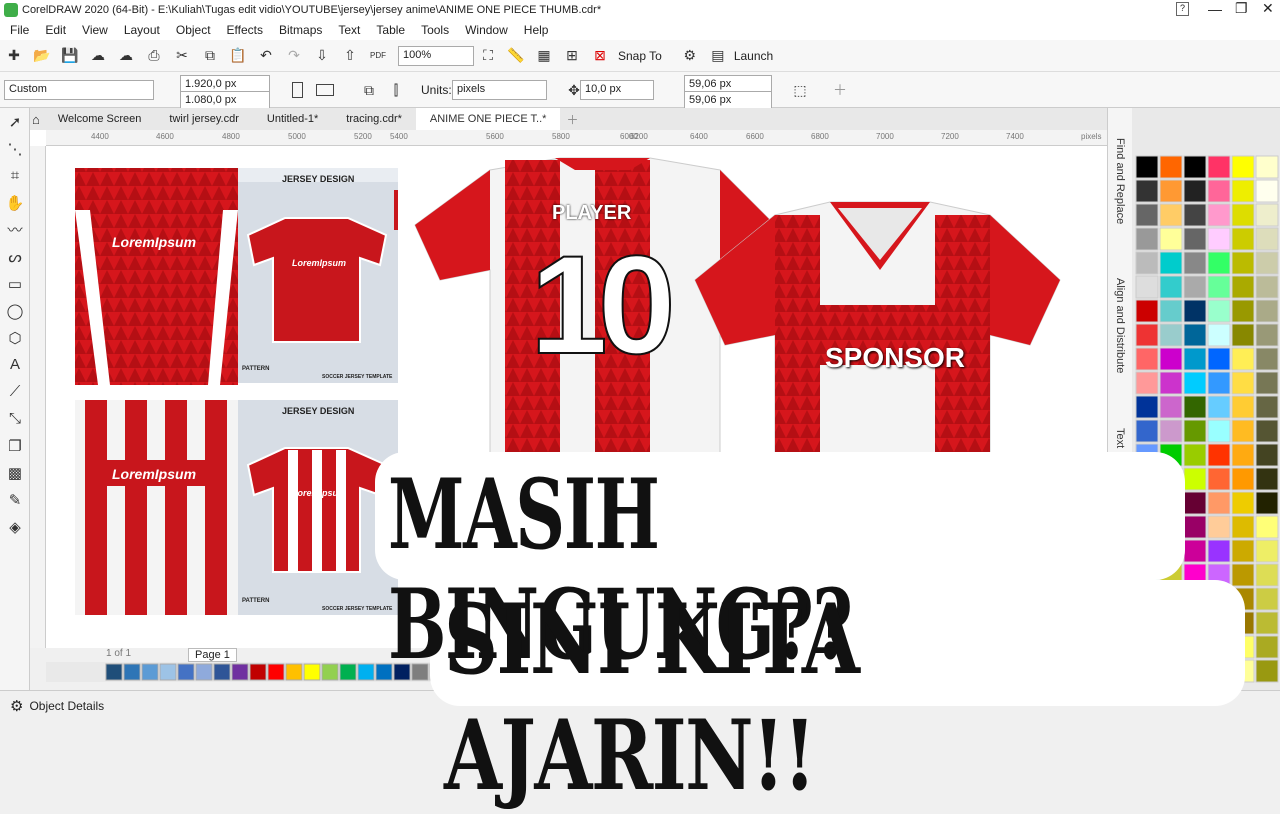 The width and height of the screenshot is (1280, 814). What do you see at coordinates (486, 30) in the screenshot?
I see `menu-window: Window` at bounding box center [486, 30].